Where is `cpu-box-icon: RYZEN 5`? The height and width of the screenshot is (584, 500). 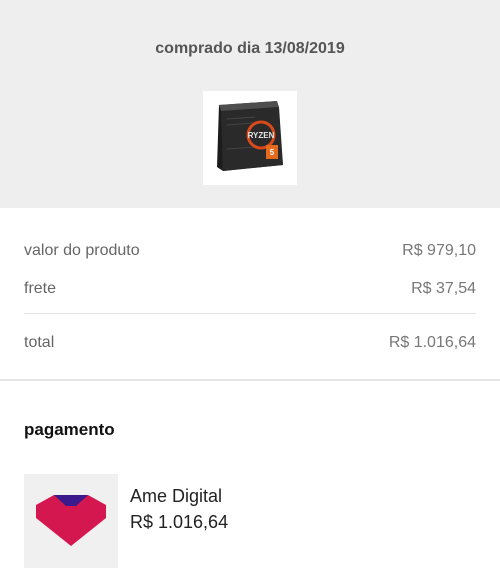 cpu-box-icon: RYZEN 5 is located at coordinates (250, 138).